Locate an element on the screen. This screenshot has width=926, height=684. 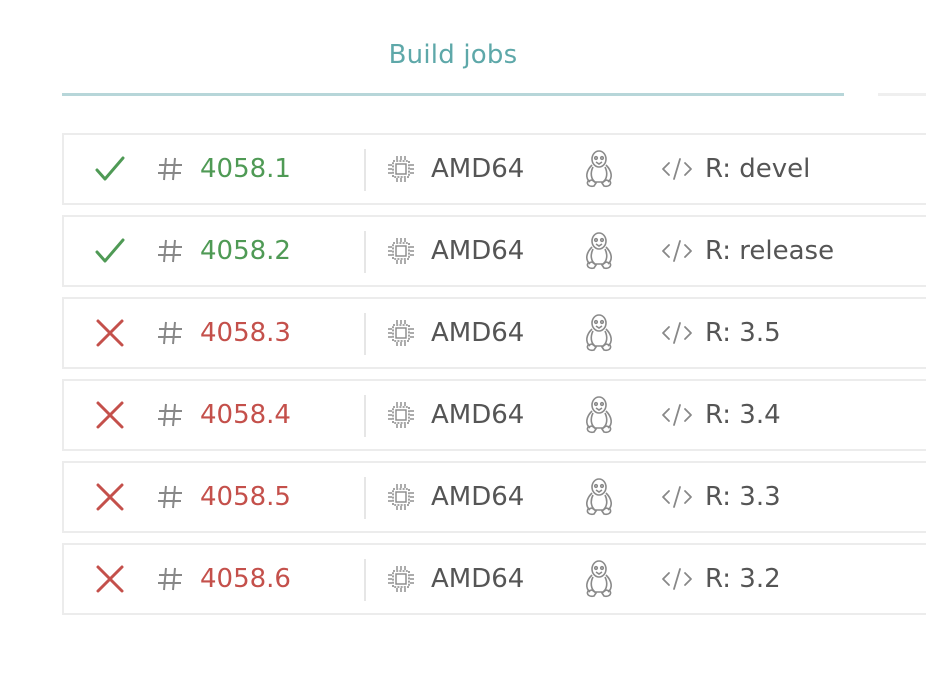
job-number-link: 4058.5 is located at coordinates (245, 497).